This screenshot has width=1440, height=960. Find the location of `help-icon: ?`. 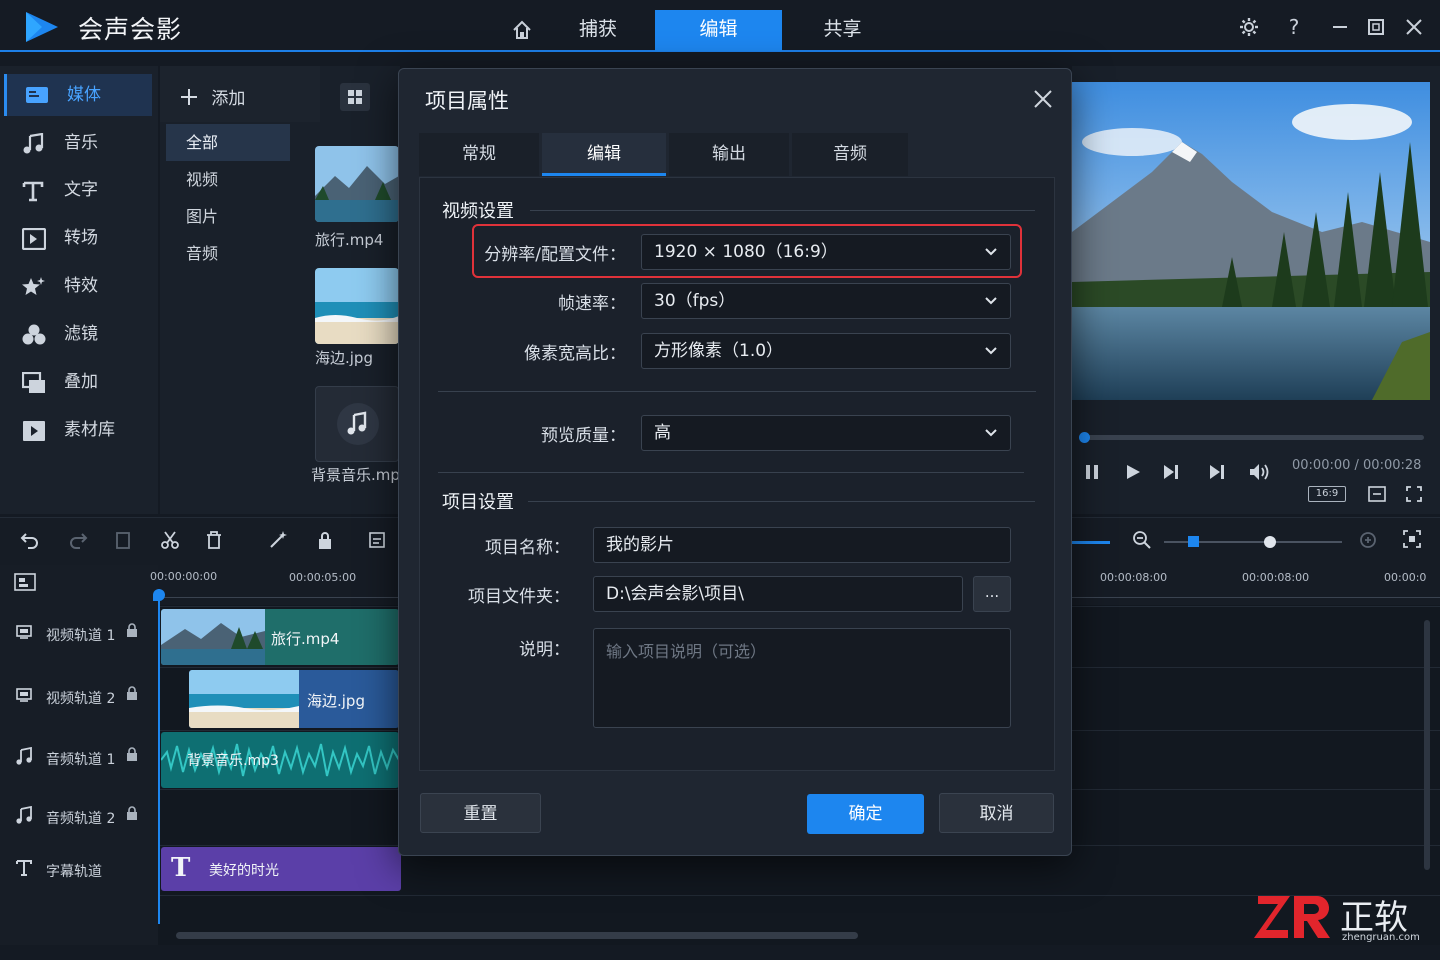

help-icon: ? is located at coordinates (1294, 27).